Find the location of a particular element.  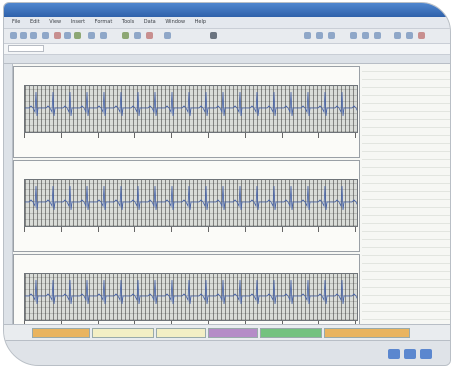

align-left-icon is located at coordinates (353, 35).